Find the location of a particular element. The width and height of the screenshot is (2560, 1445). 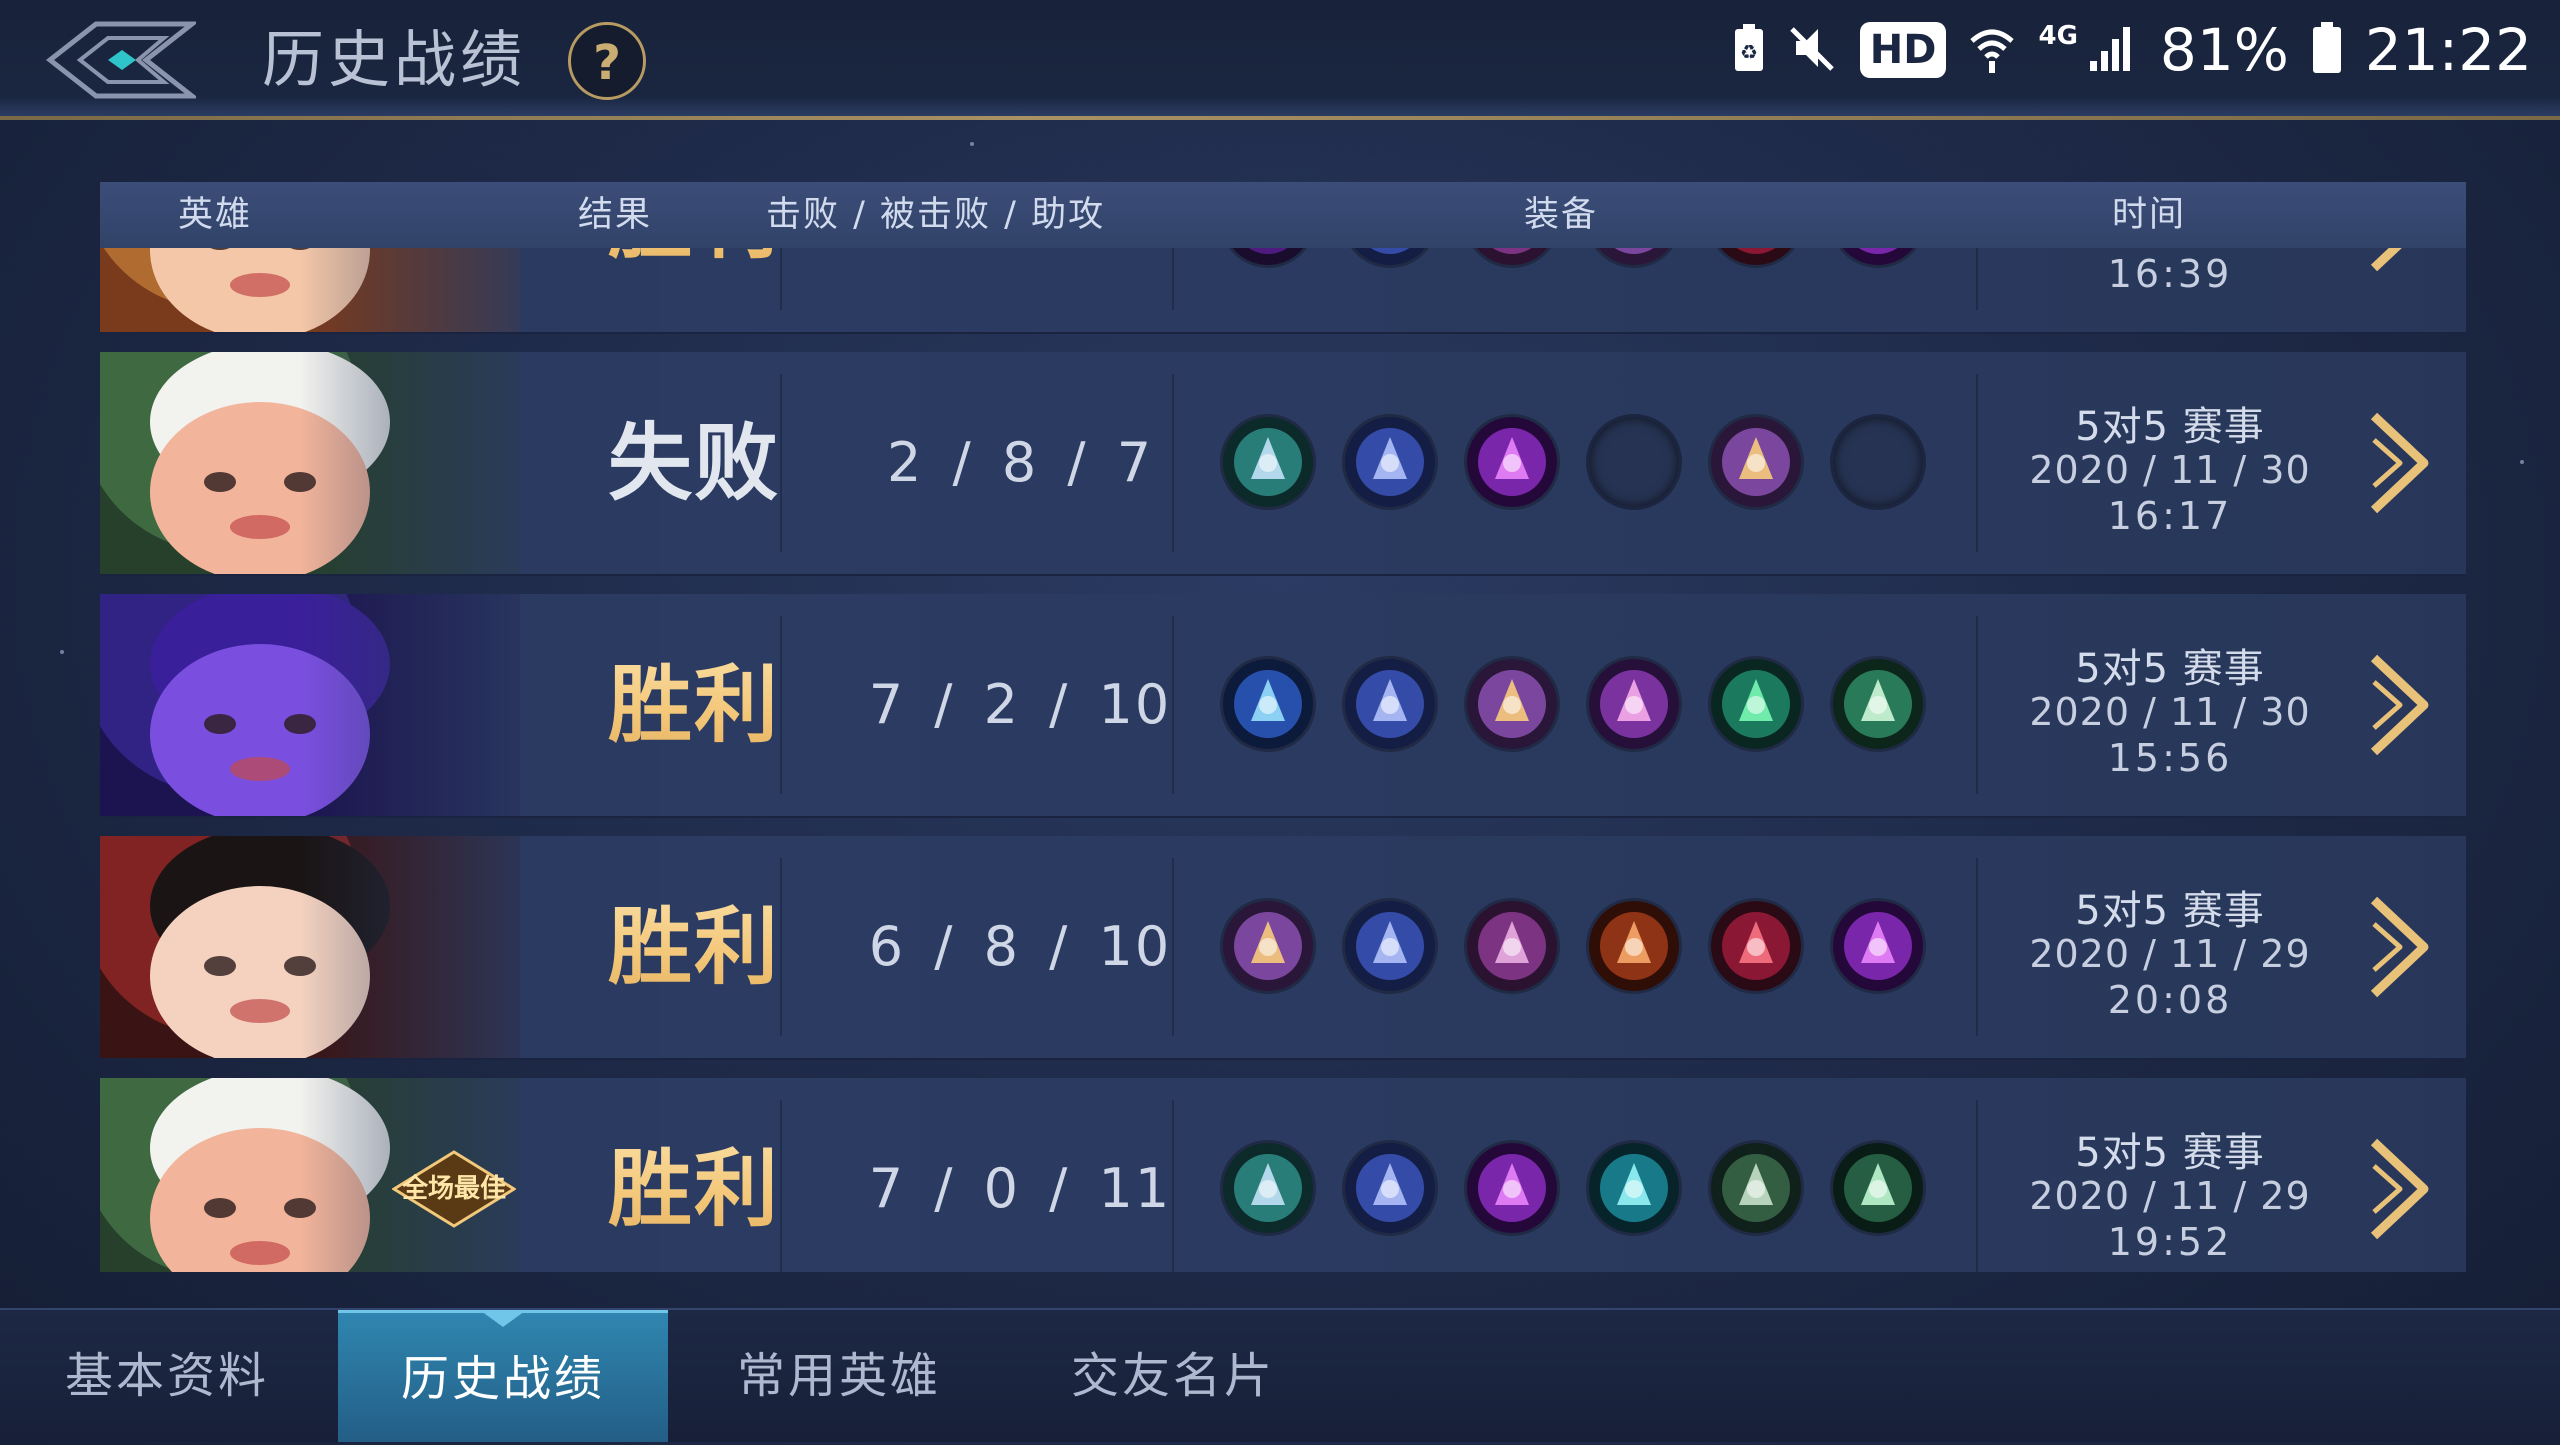

mute-icon is located at coordinates (1813, 50).